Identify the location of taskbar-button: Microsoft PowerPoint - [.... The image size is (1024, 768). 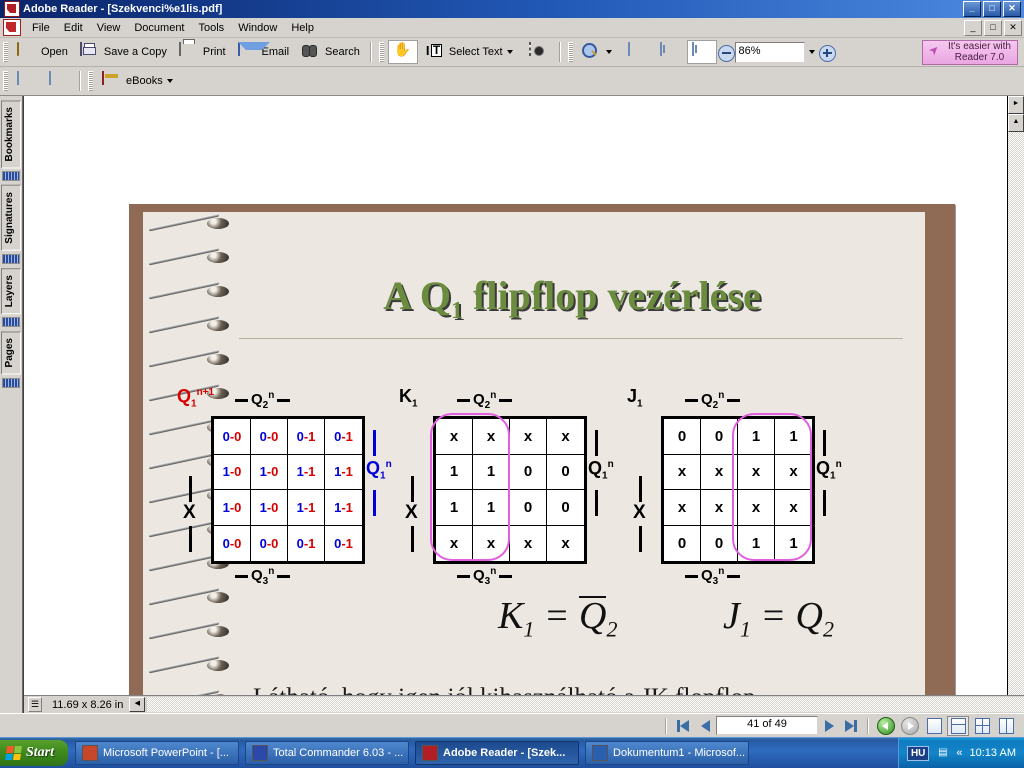
(157, 753).